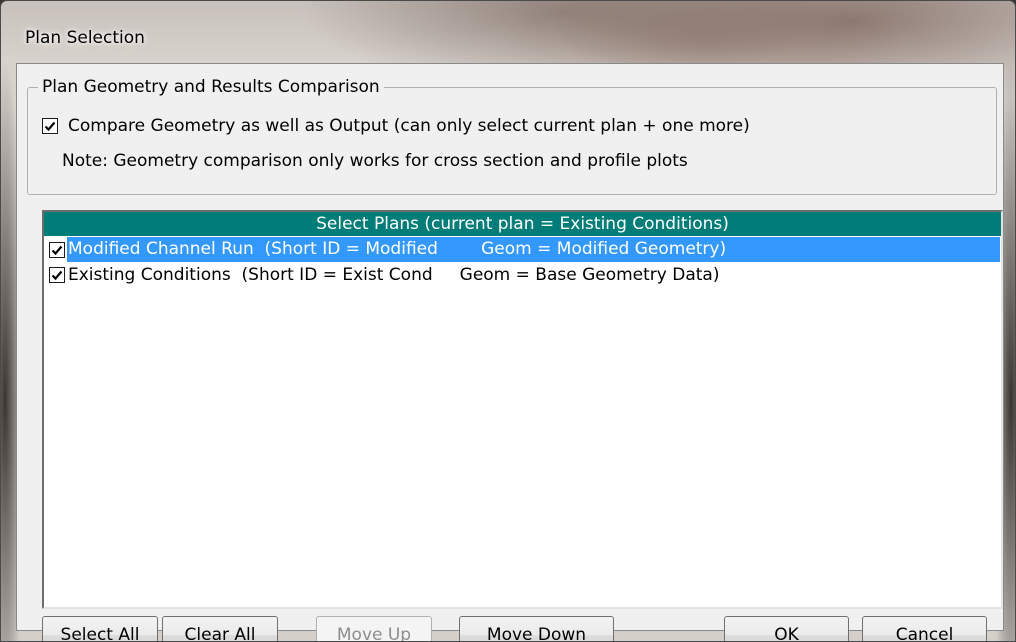 The height and width of the screenshot is (642, 1016). I want to click on select-all-button: Select All, so click(100, 628).